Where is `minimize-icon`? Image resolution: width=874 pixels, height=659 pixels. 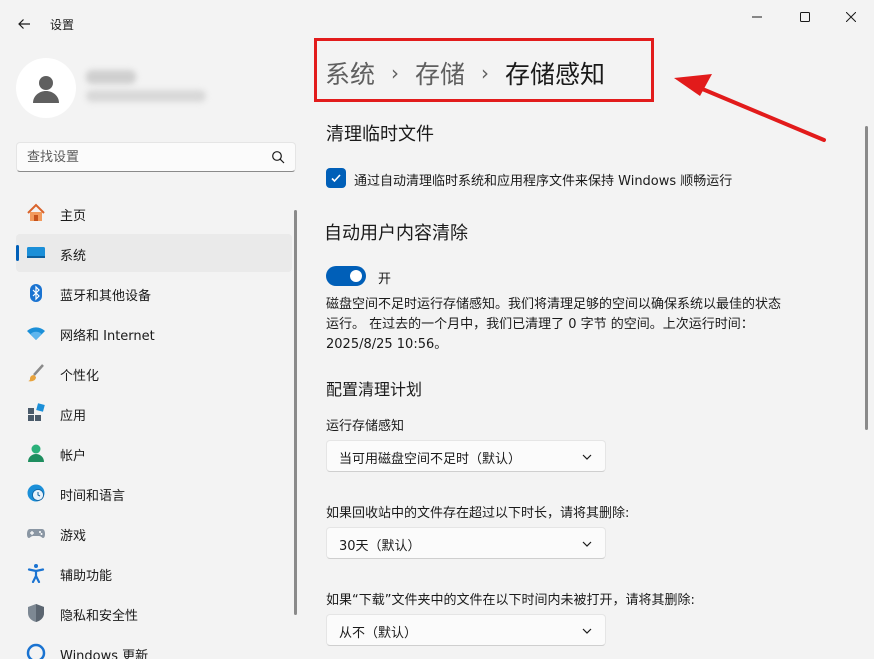 minimize-icon is located at coordinates (757, 17).